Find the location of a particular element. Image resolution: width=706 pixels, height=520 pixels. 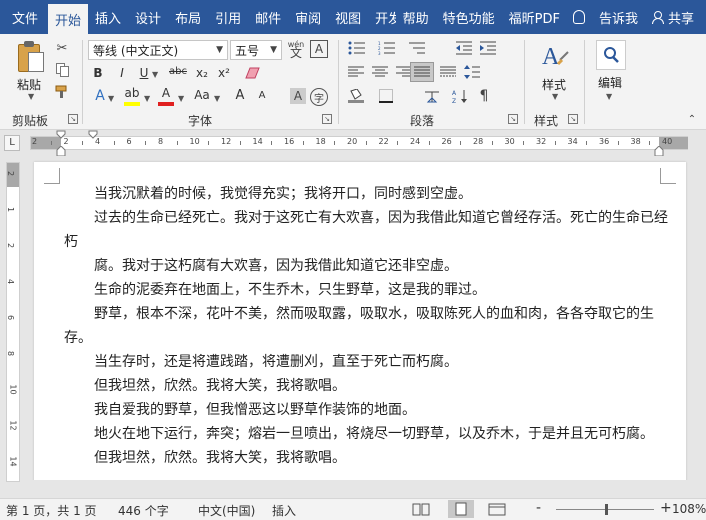

zoom-level: 108% is located at coordinates (689, 509).